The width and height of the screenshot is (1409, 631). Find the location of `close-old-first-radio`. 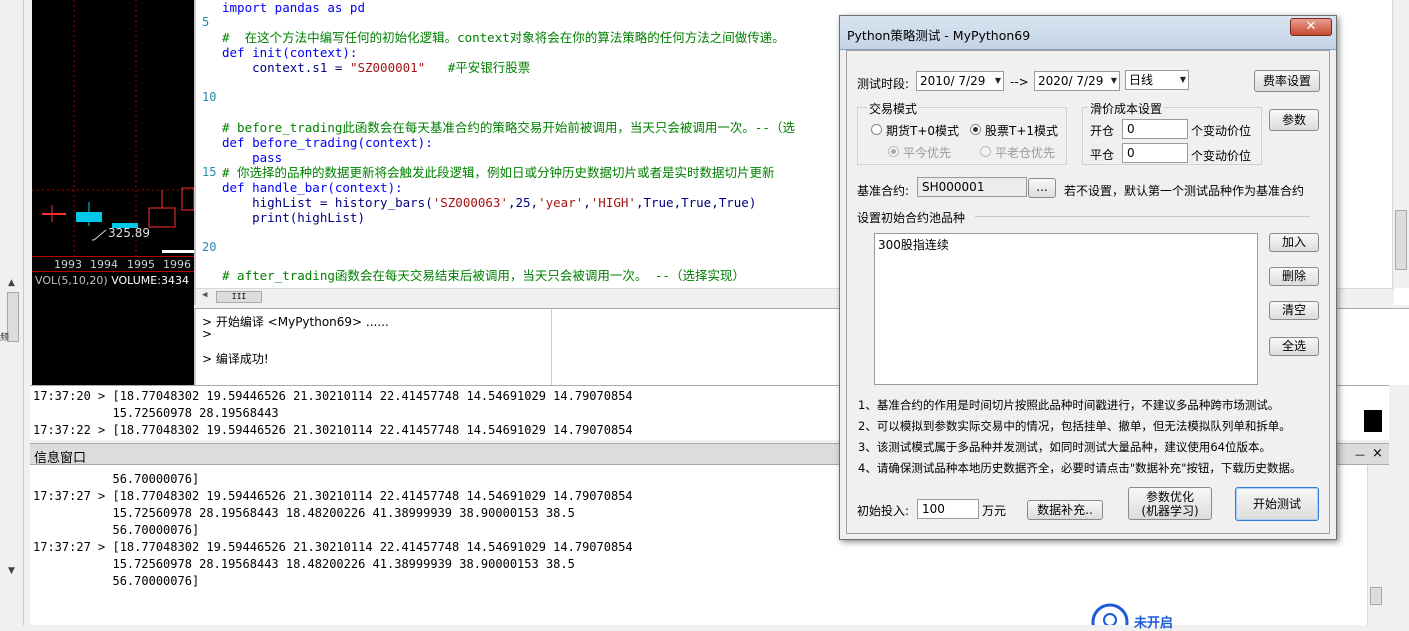

close-old-first-radio is located at coordinates (985, 151).